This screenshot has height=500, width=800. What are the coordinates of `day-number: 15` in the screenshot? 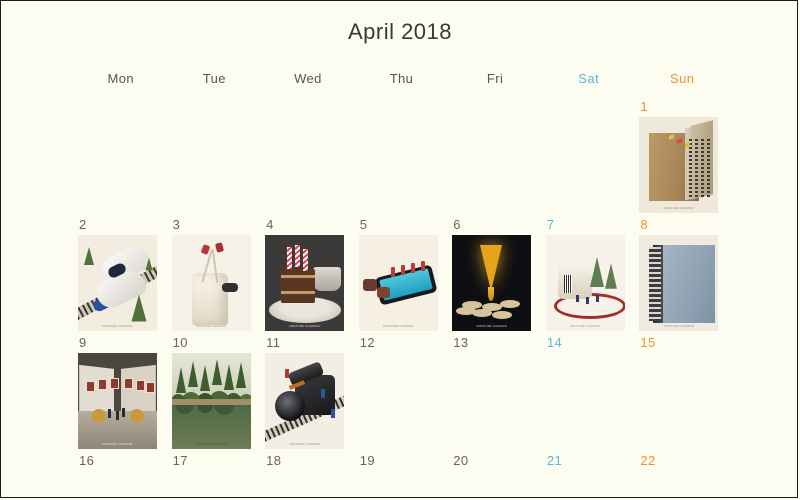 It's located at (648, 342).